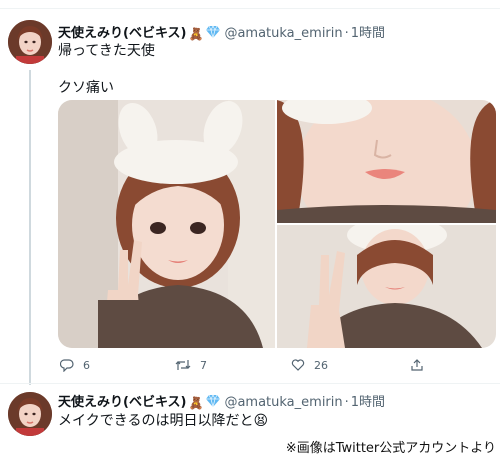  I want to click on reply-icon, so click(67, 365).